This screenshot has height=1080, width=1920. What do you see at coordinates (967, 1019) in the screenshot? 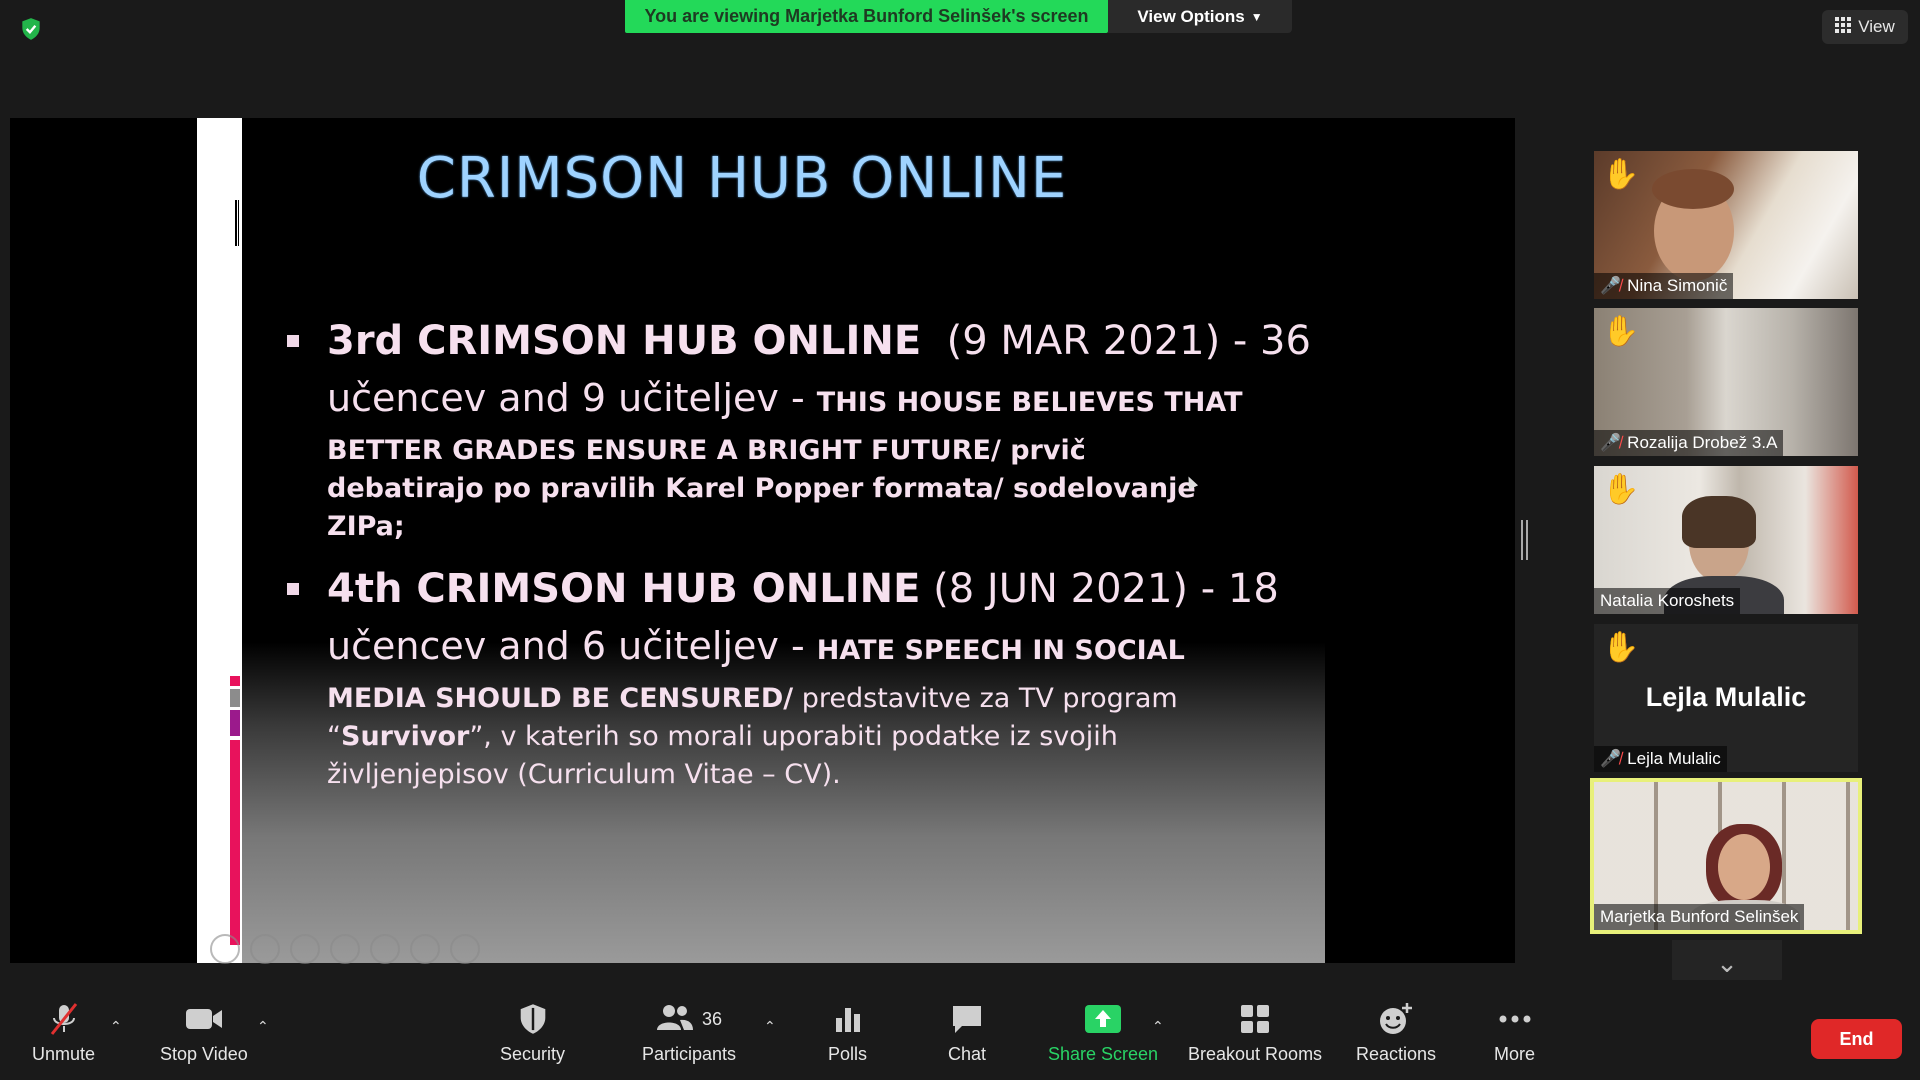
I see `chat-bubble-icon` at bounding box center [967, 1019].